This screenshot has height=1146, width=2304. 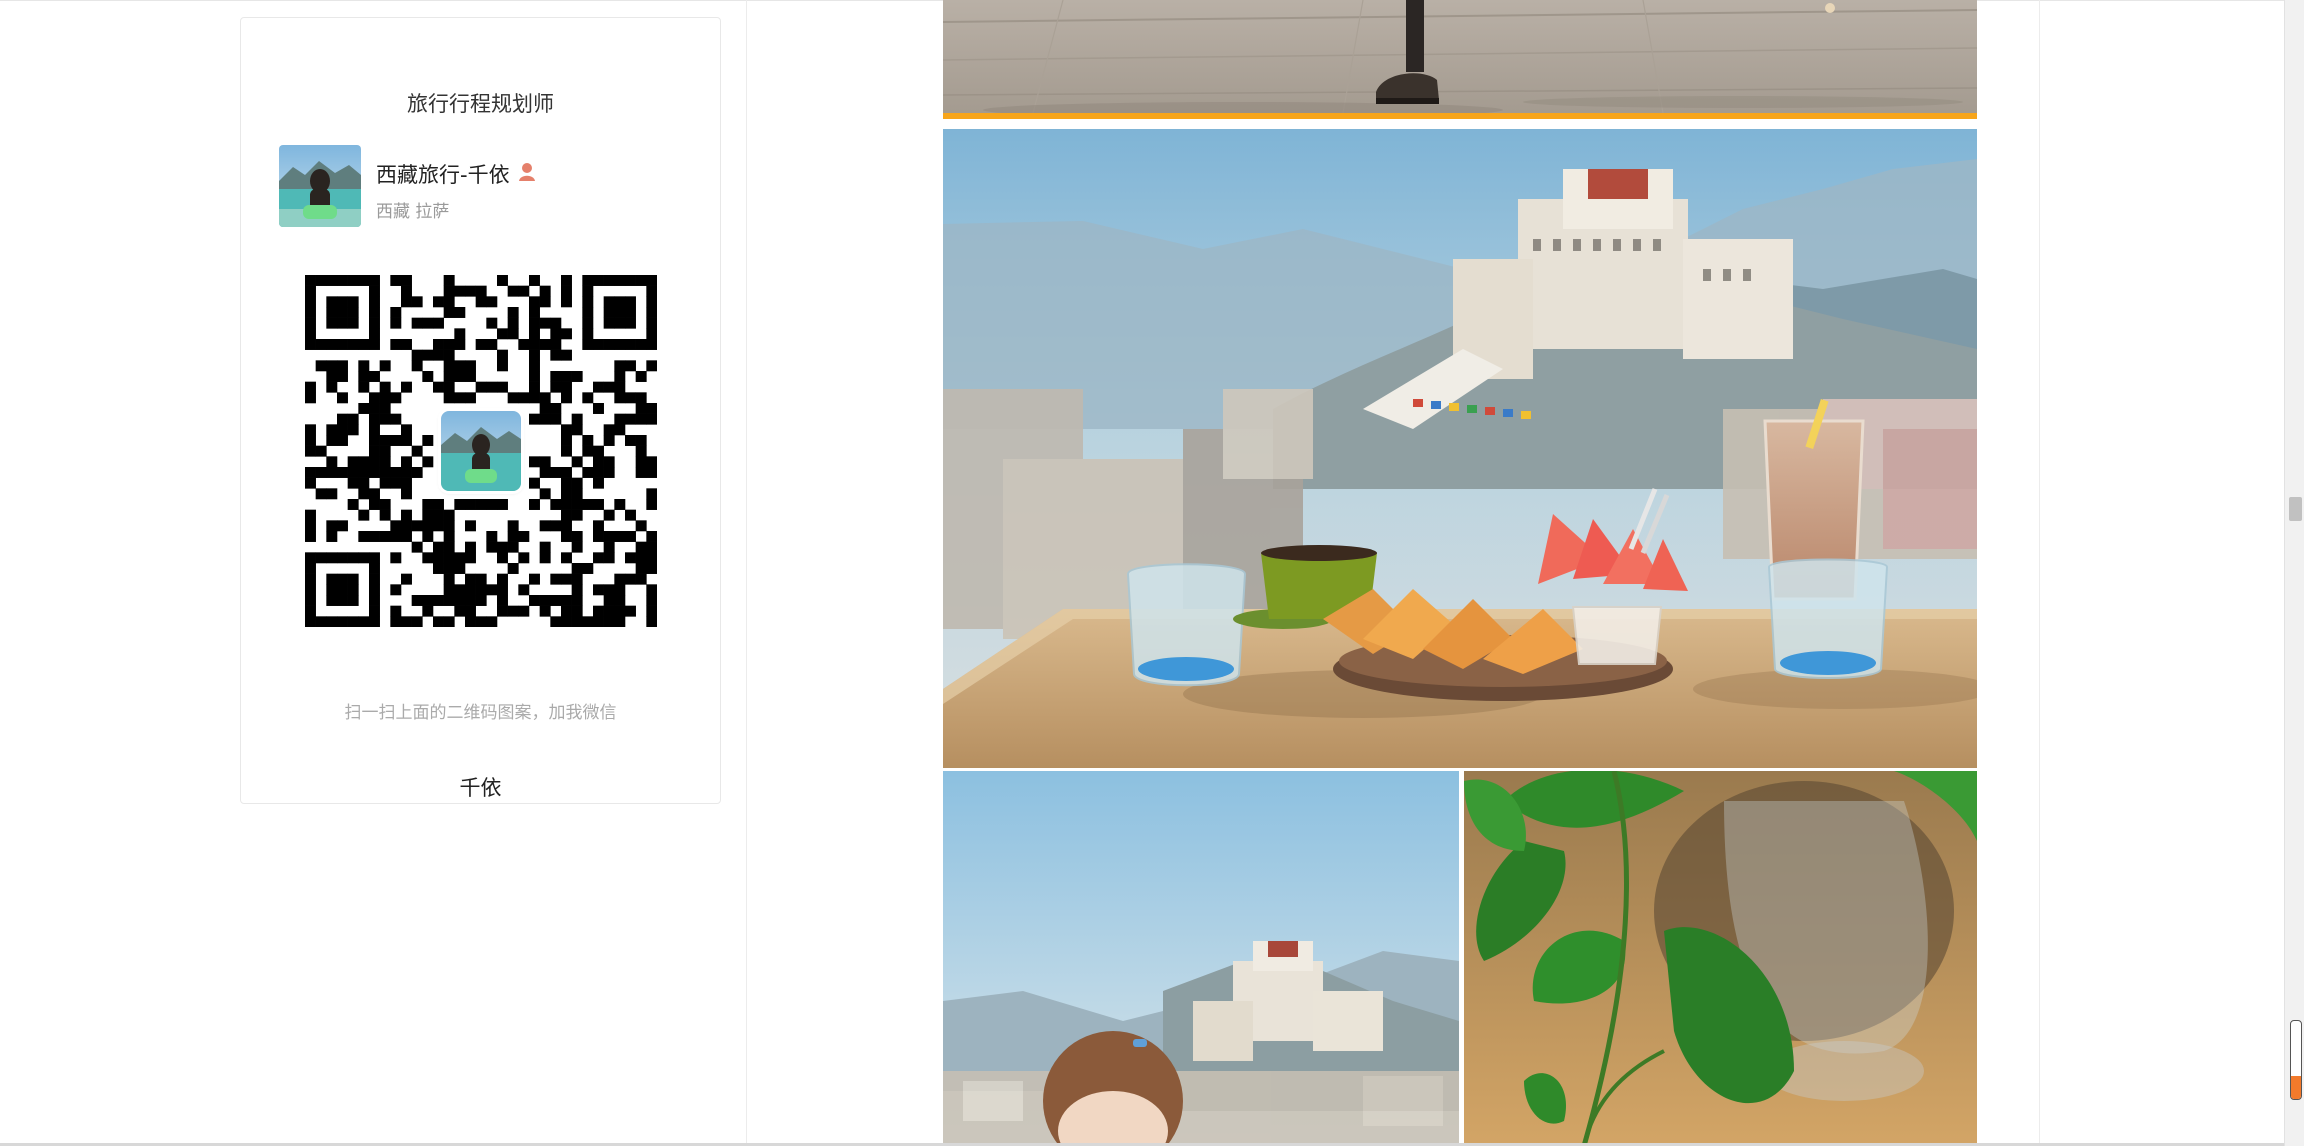 I want to click on column-divider-left, so click(x=746, y=573).